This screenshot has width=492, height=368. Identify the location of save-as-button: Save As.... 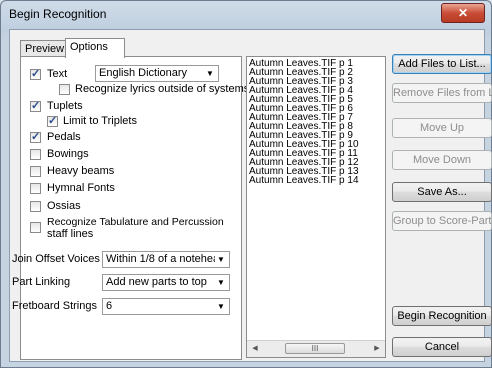
(442, 192).